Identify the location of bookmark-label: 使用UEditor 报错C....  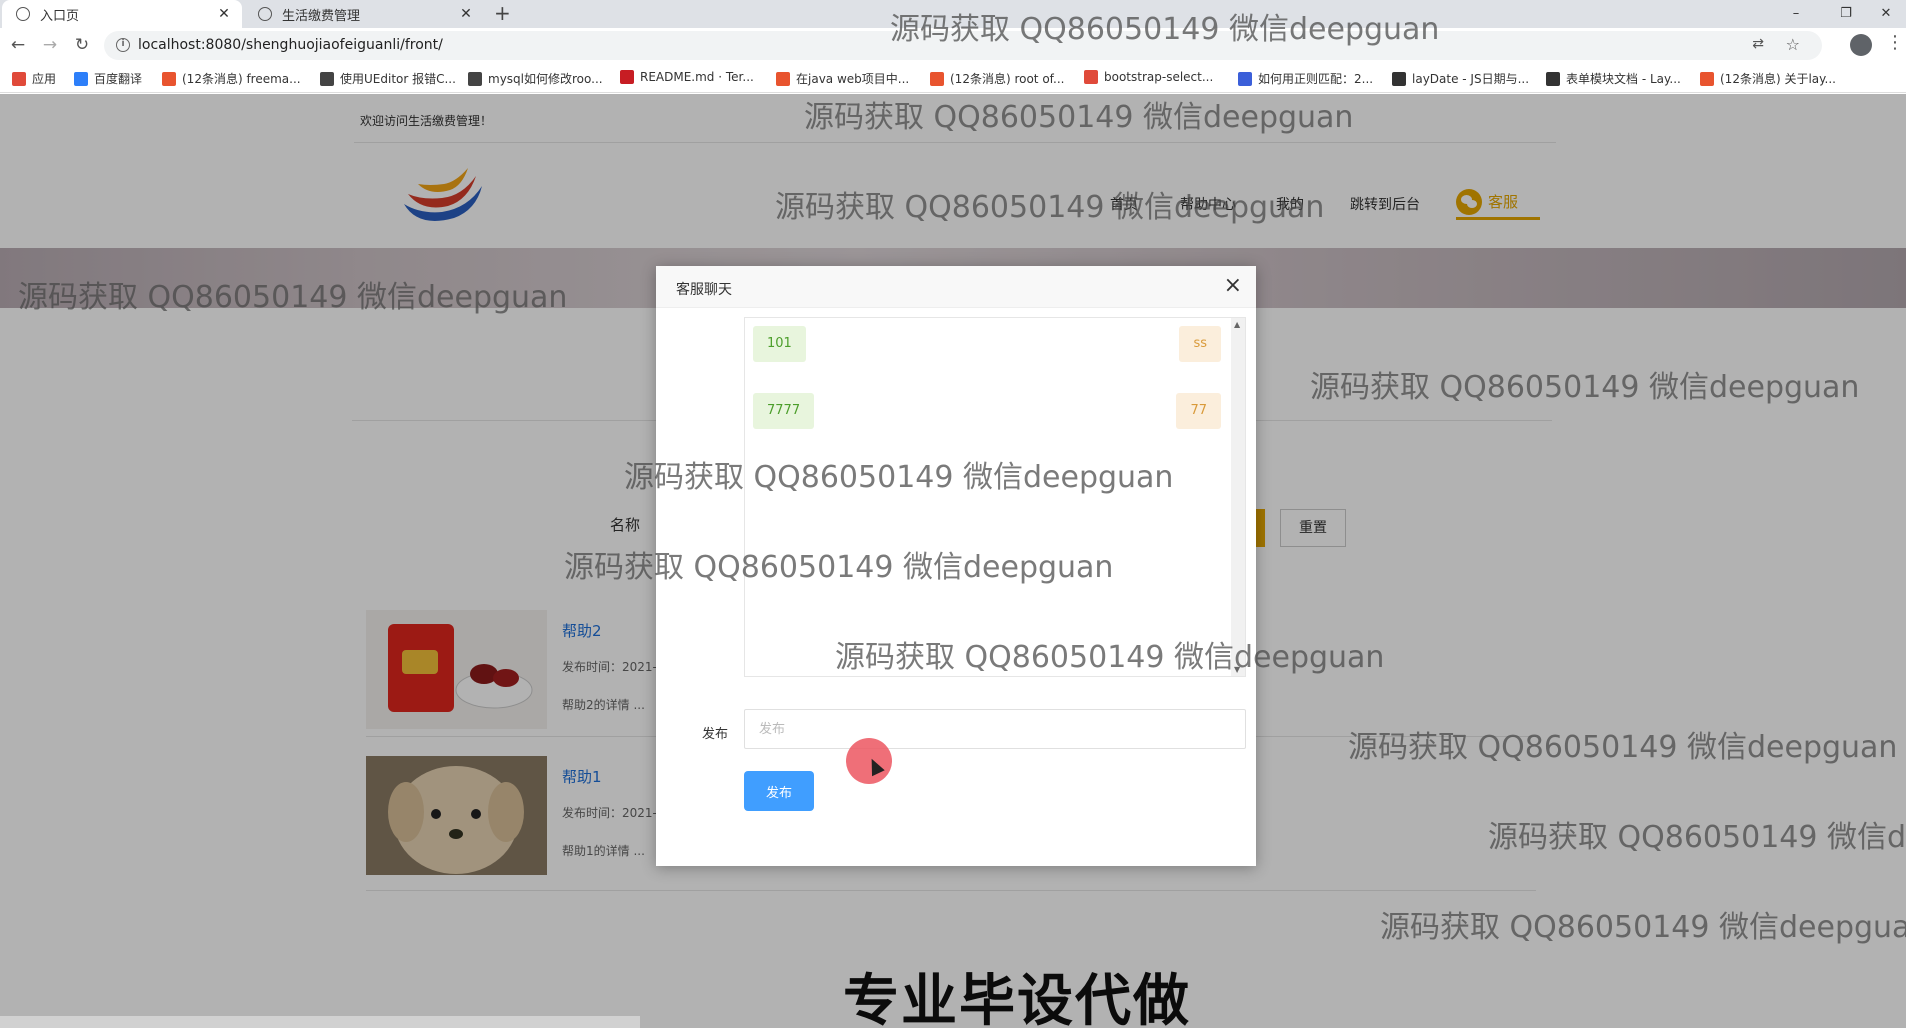
(398, 79).